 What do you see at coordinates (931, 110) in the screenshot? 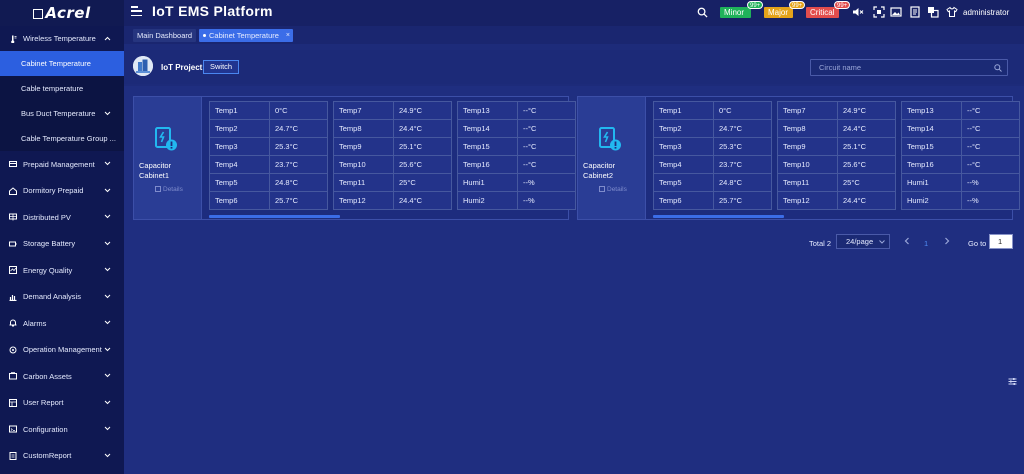
I see `sensor-name: Temp13` at bounding box center [931, 110].